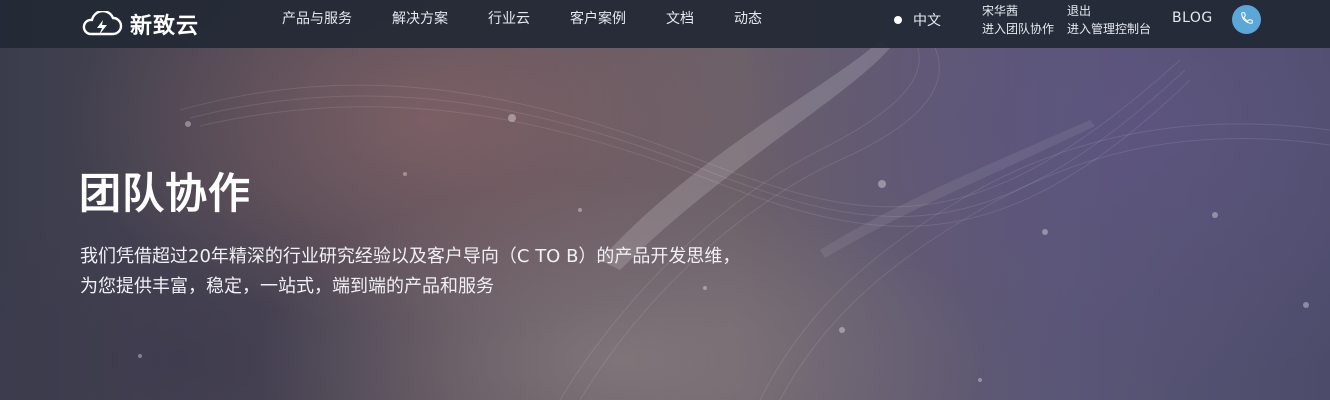 The height and width of the screenshot is (400, 1330). I want to click on nav-item-customer-cases: 客户案例, so click(598, 19).